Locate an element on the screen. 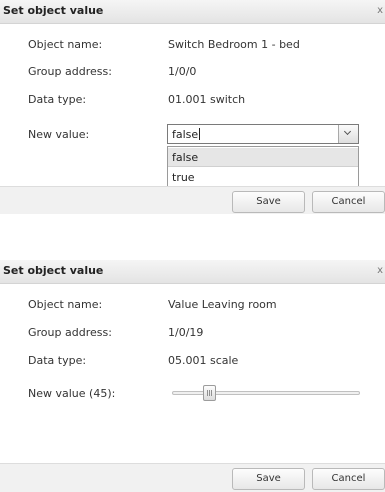  new-value-label: New value: is located at coordinates (59, 134).